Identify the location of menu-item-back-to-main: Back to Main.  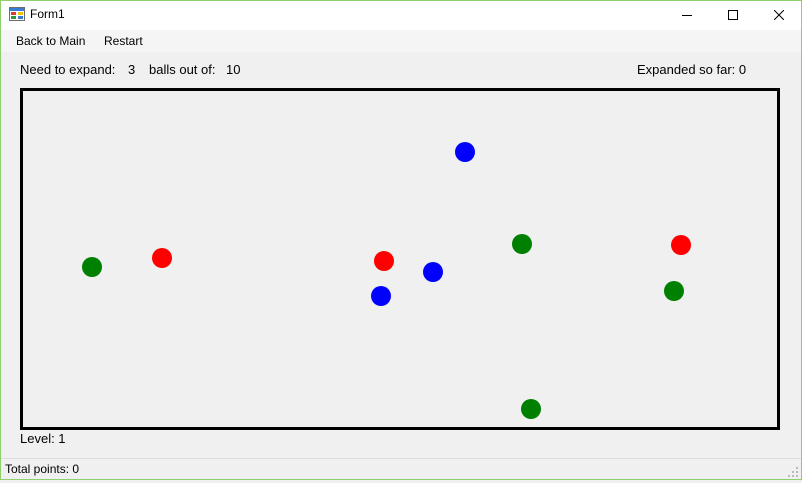
(50, 41).